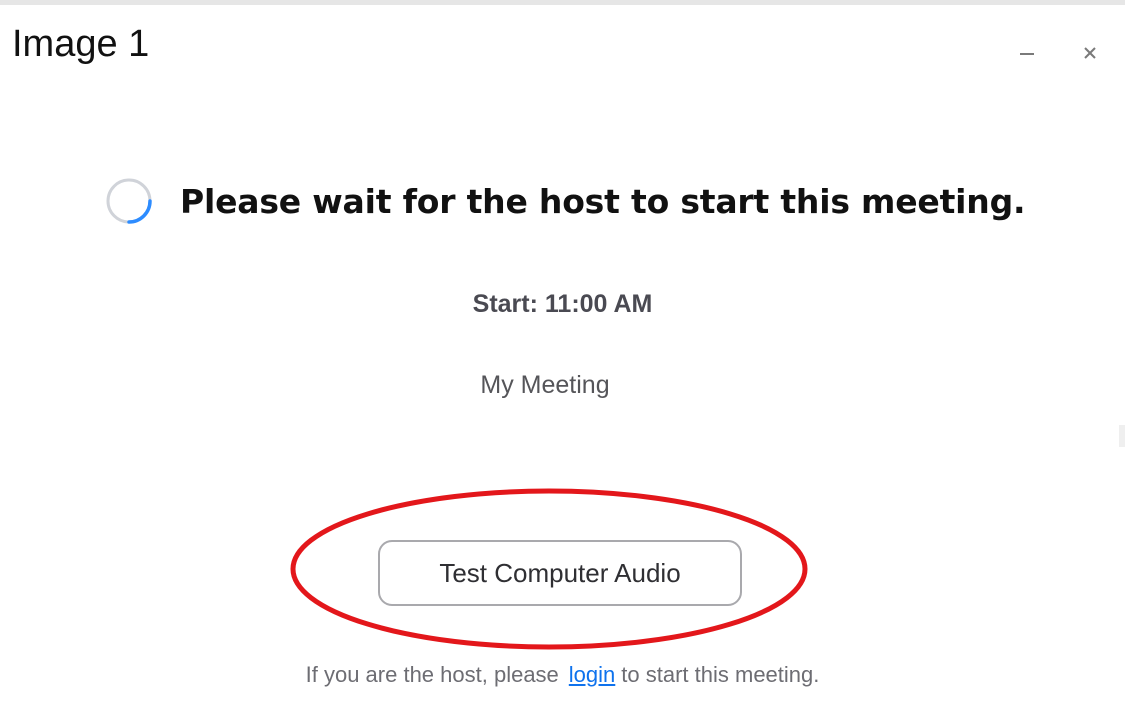 This screenshot has width=1125, height=712. I want to click on window-edge, so click(1122, 436).